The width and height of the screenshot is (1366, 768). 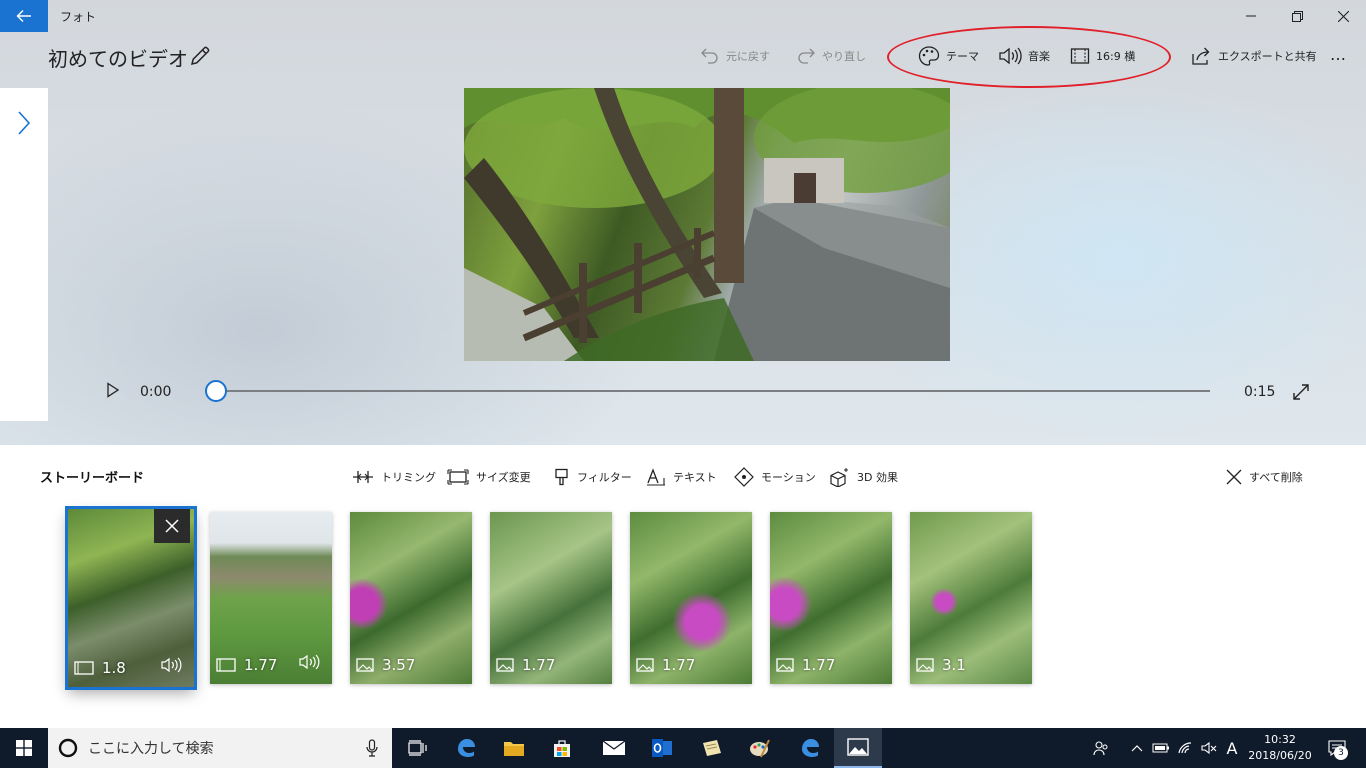 What do you see at coordinates (1267, 56) in the screenshot?
I see `export-label: エクスポートと共有` at bounding box center [1267, 56].